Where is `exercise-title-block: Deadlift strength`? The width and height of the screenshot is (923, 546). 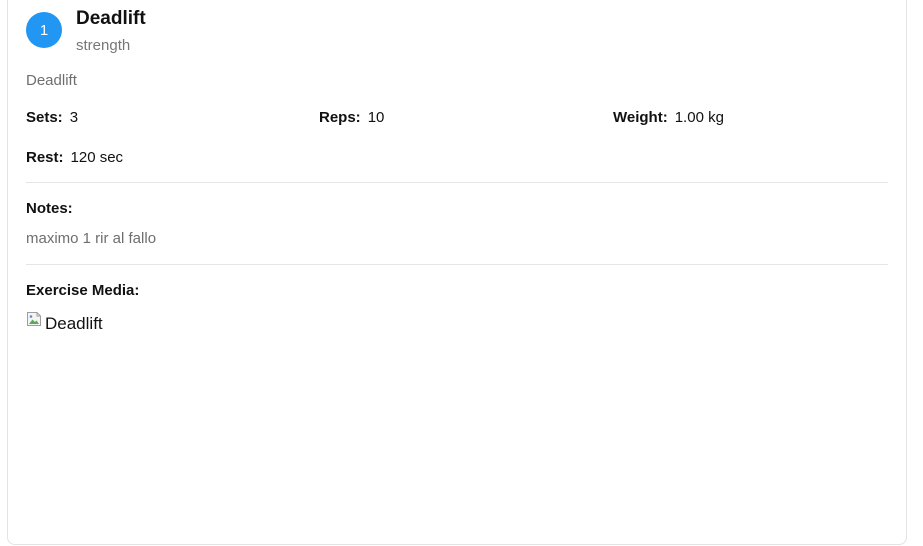
exercise-title-block: Deadlift strength is located at coordinates (111, 32).